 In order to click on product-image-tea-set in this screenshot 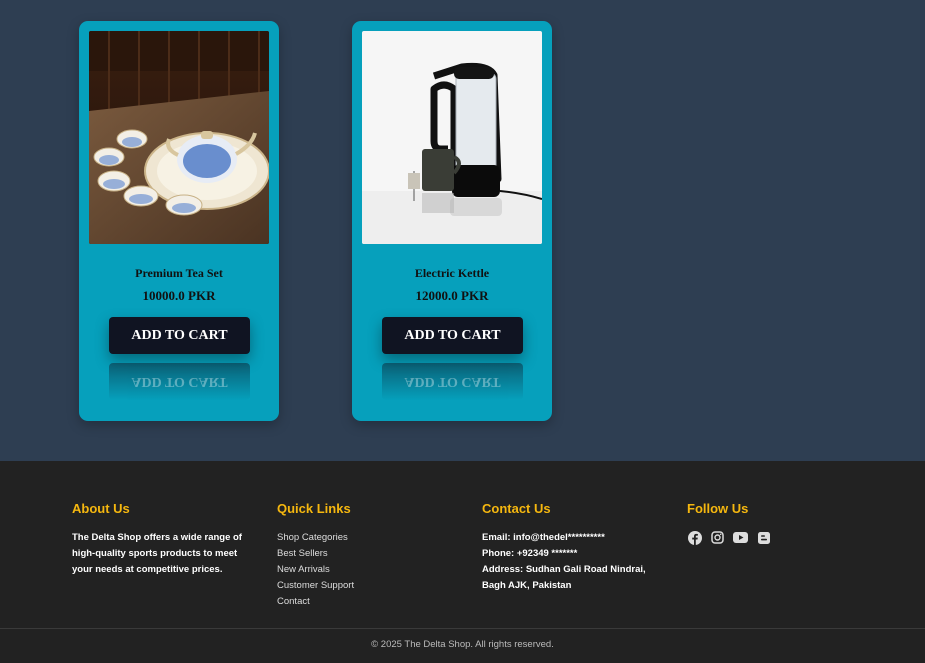, I will do `click(179, 137)`.